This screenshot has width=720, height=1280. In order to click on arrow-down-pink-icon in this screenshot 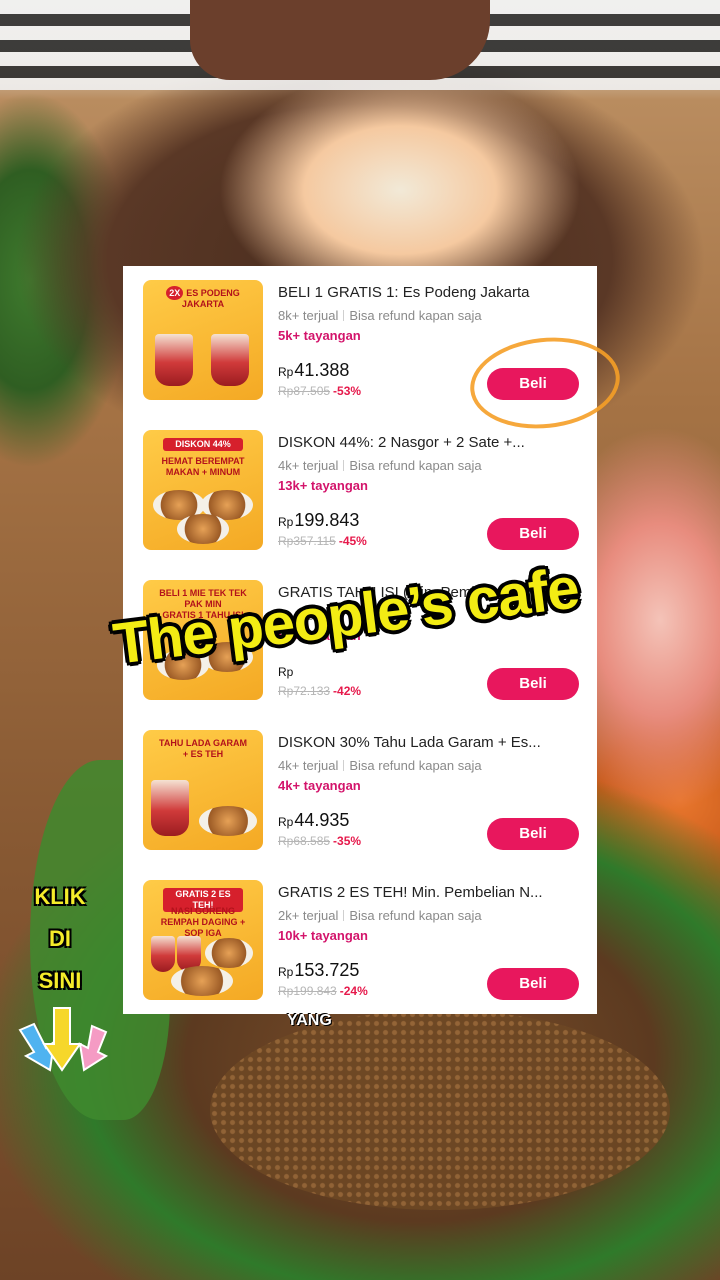, I will do `click(93, 1048)`.